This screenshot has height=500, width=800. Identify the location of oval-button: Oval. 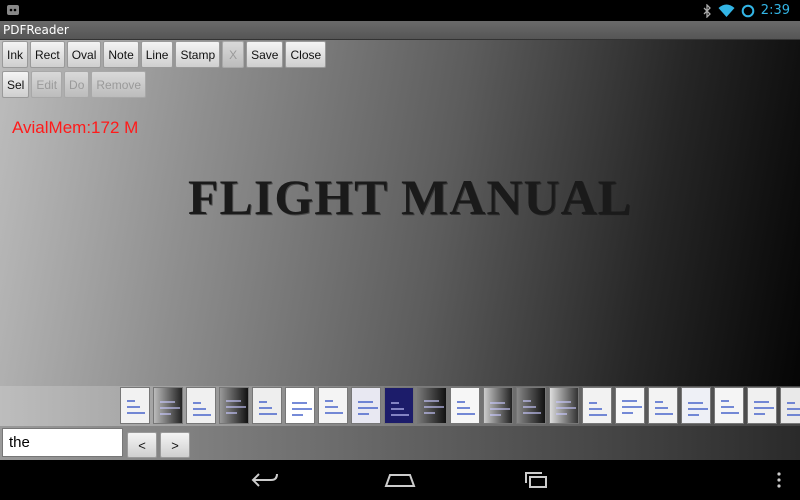
(84, 54).